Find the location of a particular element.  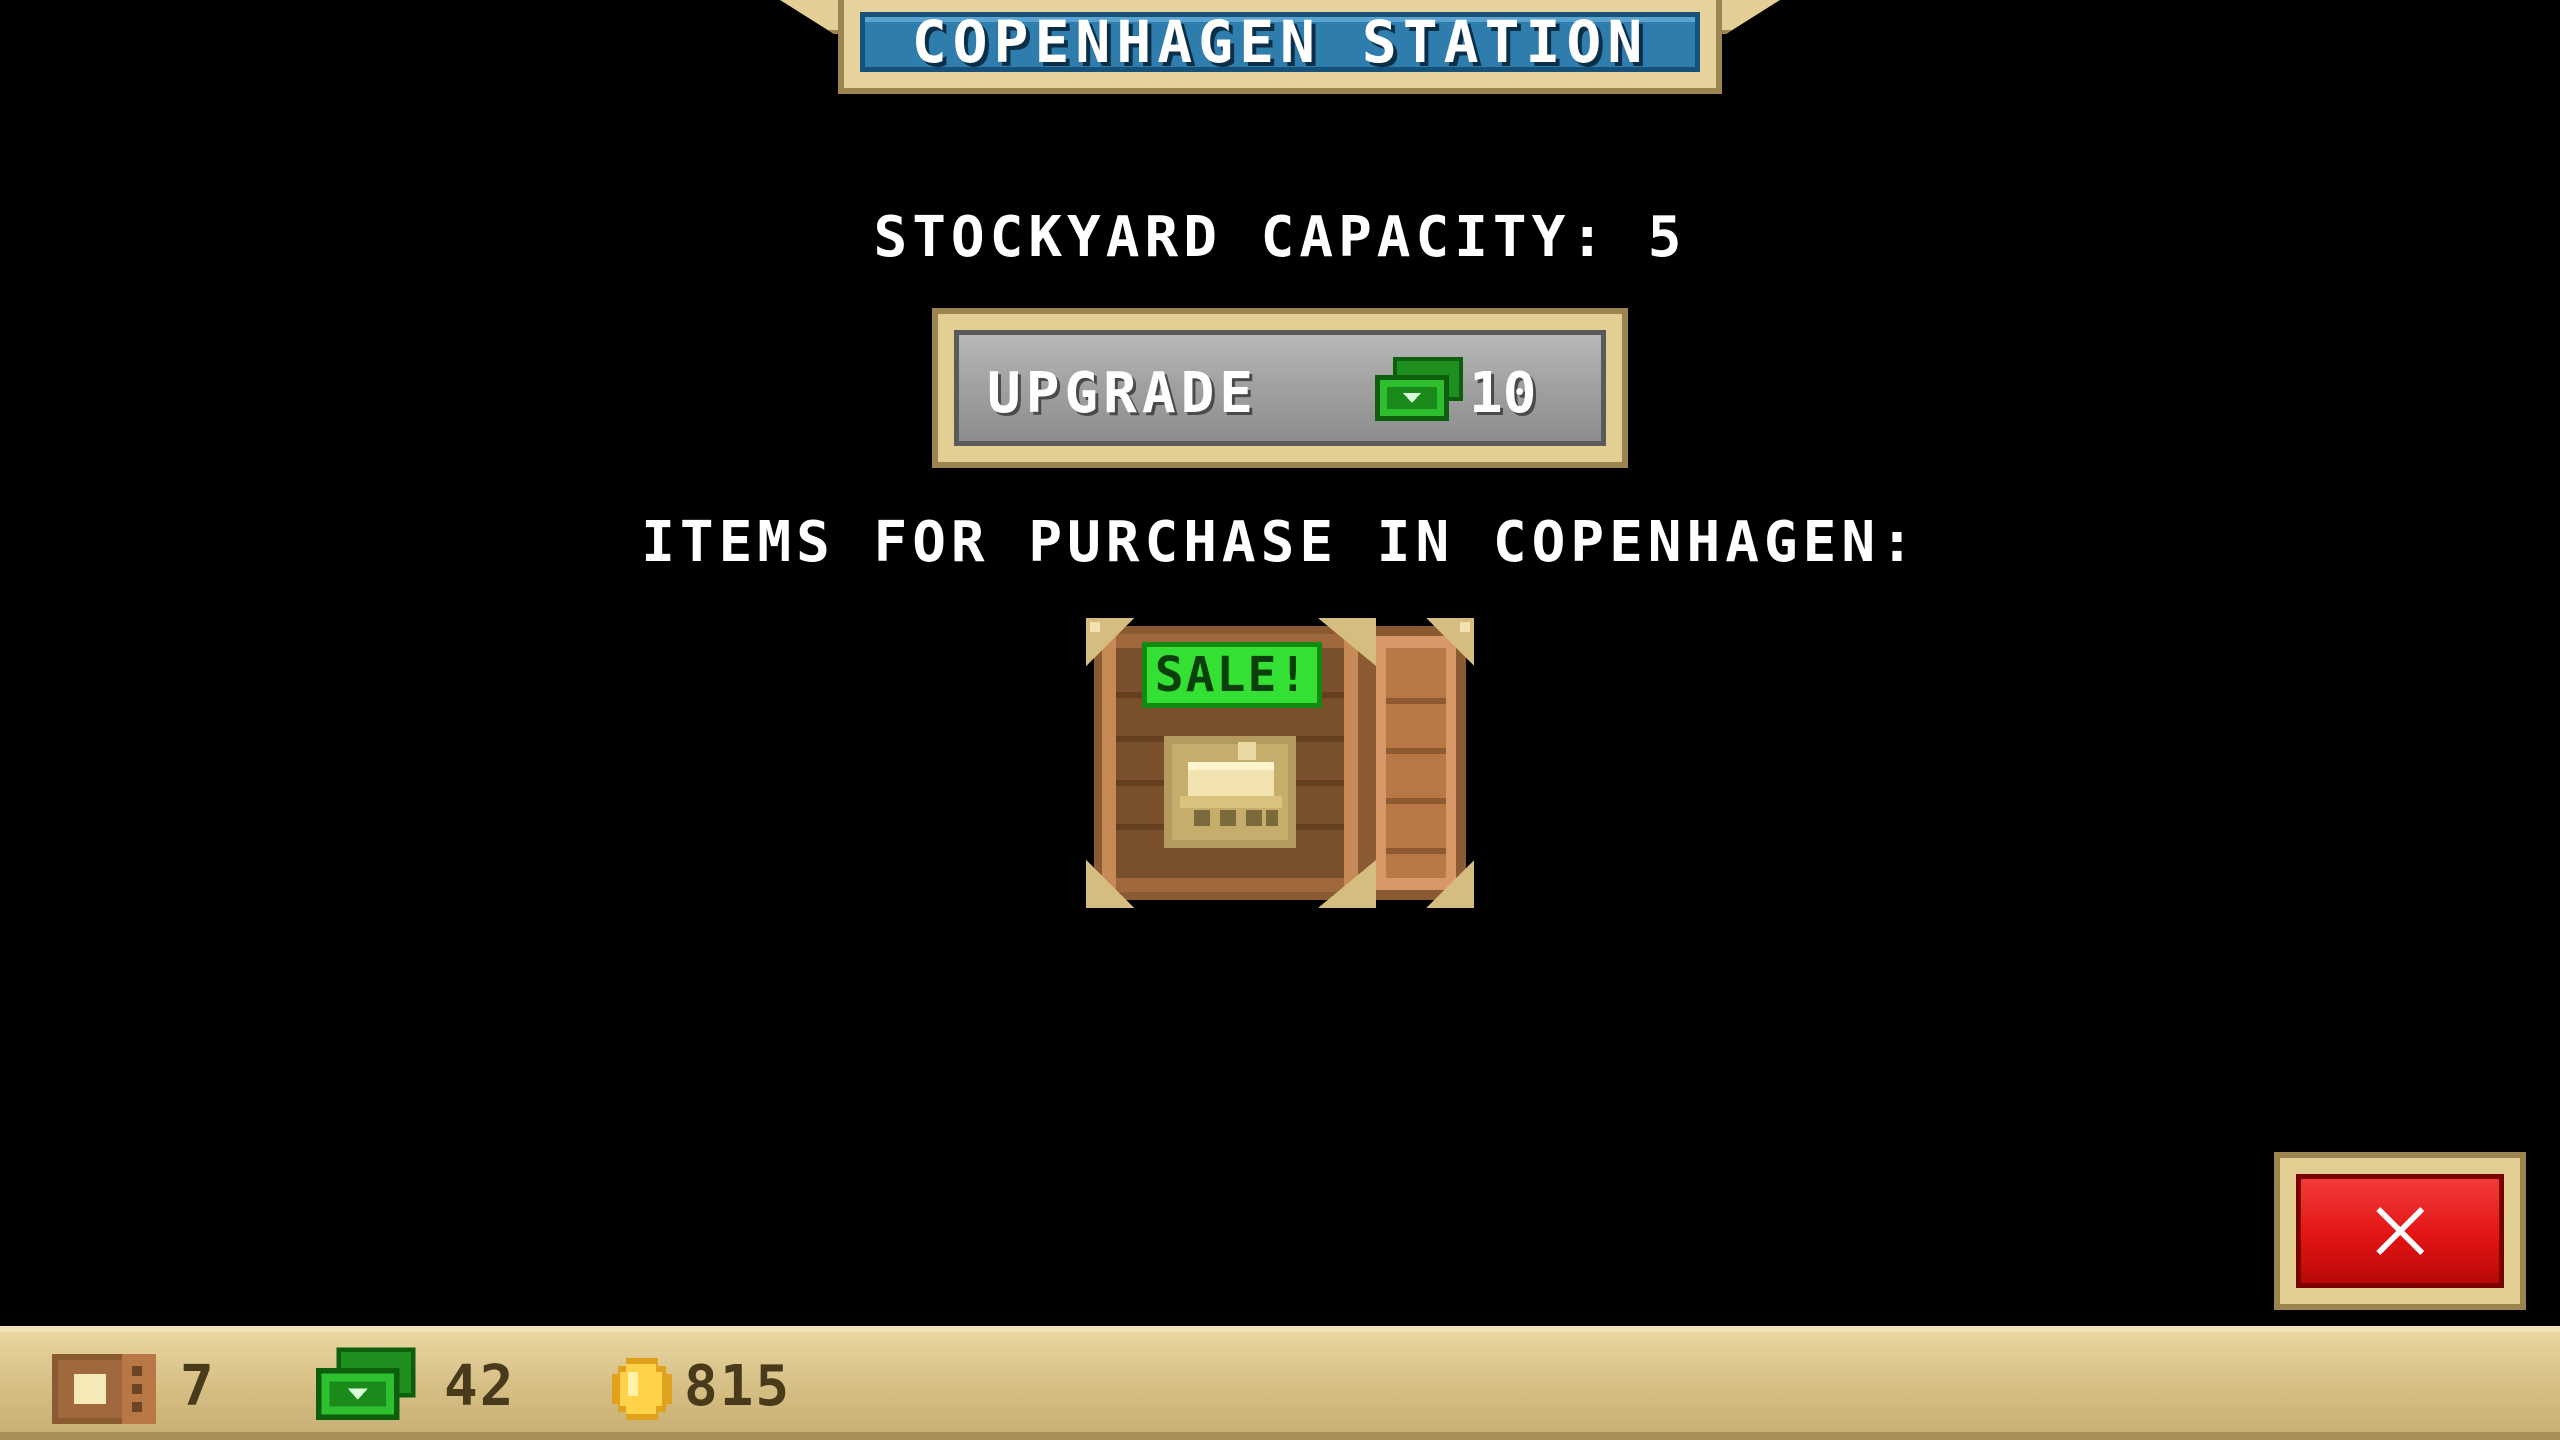

upgrade-button-face: UPGRADE 10 is located at coordinates (1280, 388).